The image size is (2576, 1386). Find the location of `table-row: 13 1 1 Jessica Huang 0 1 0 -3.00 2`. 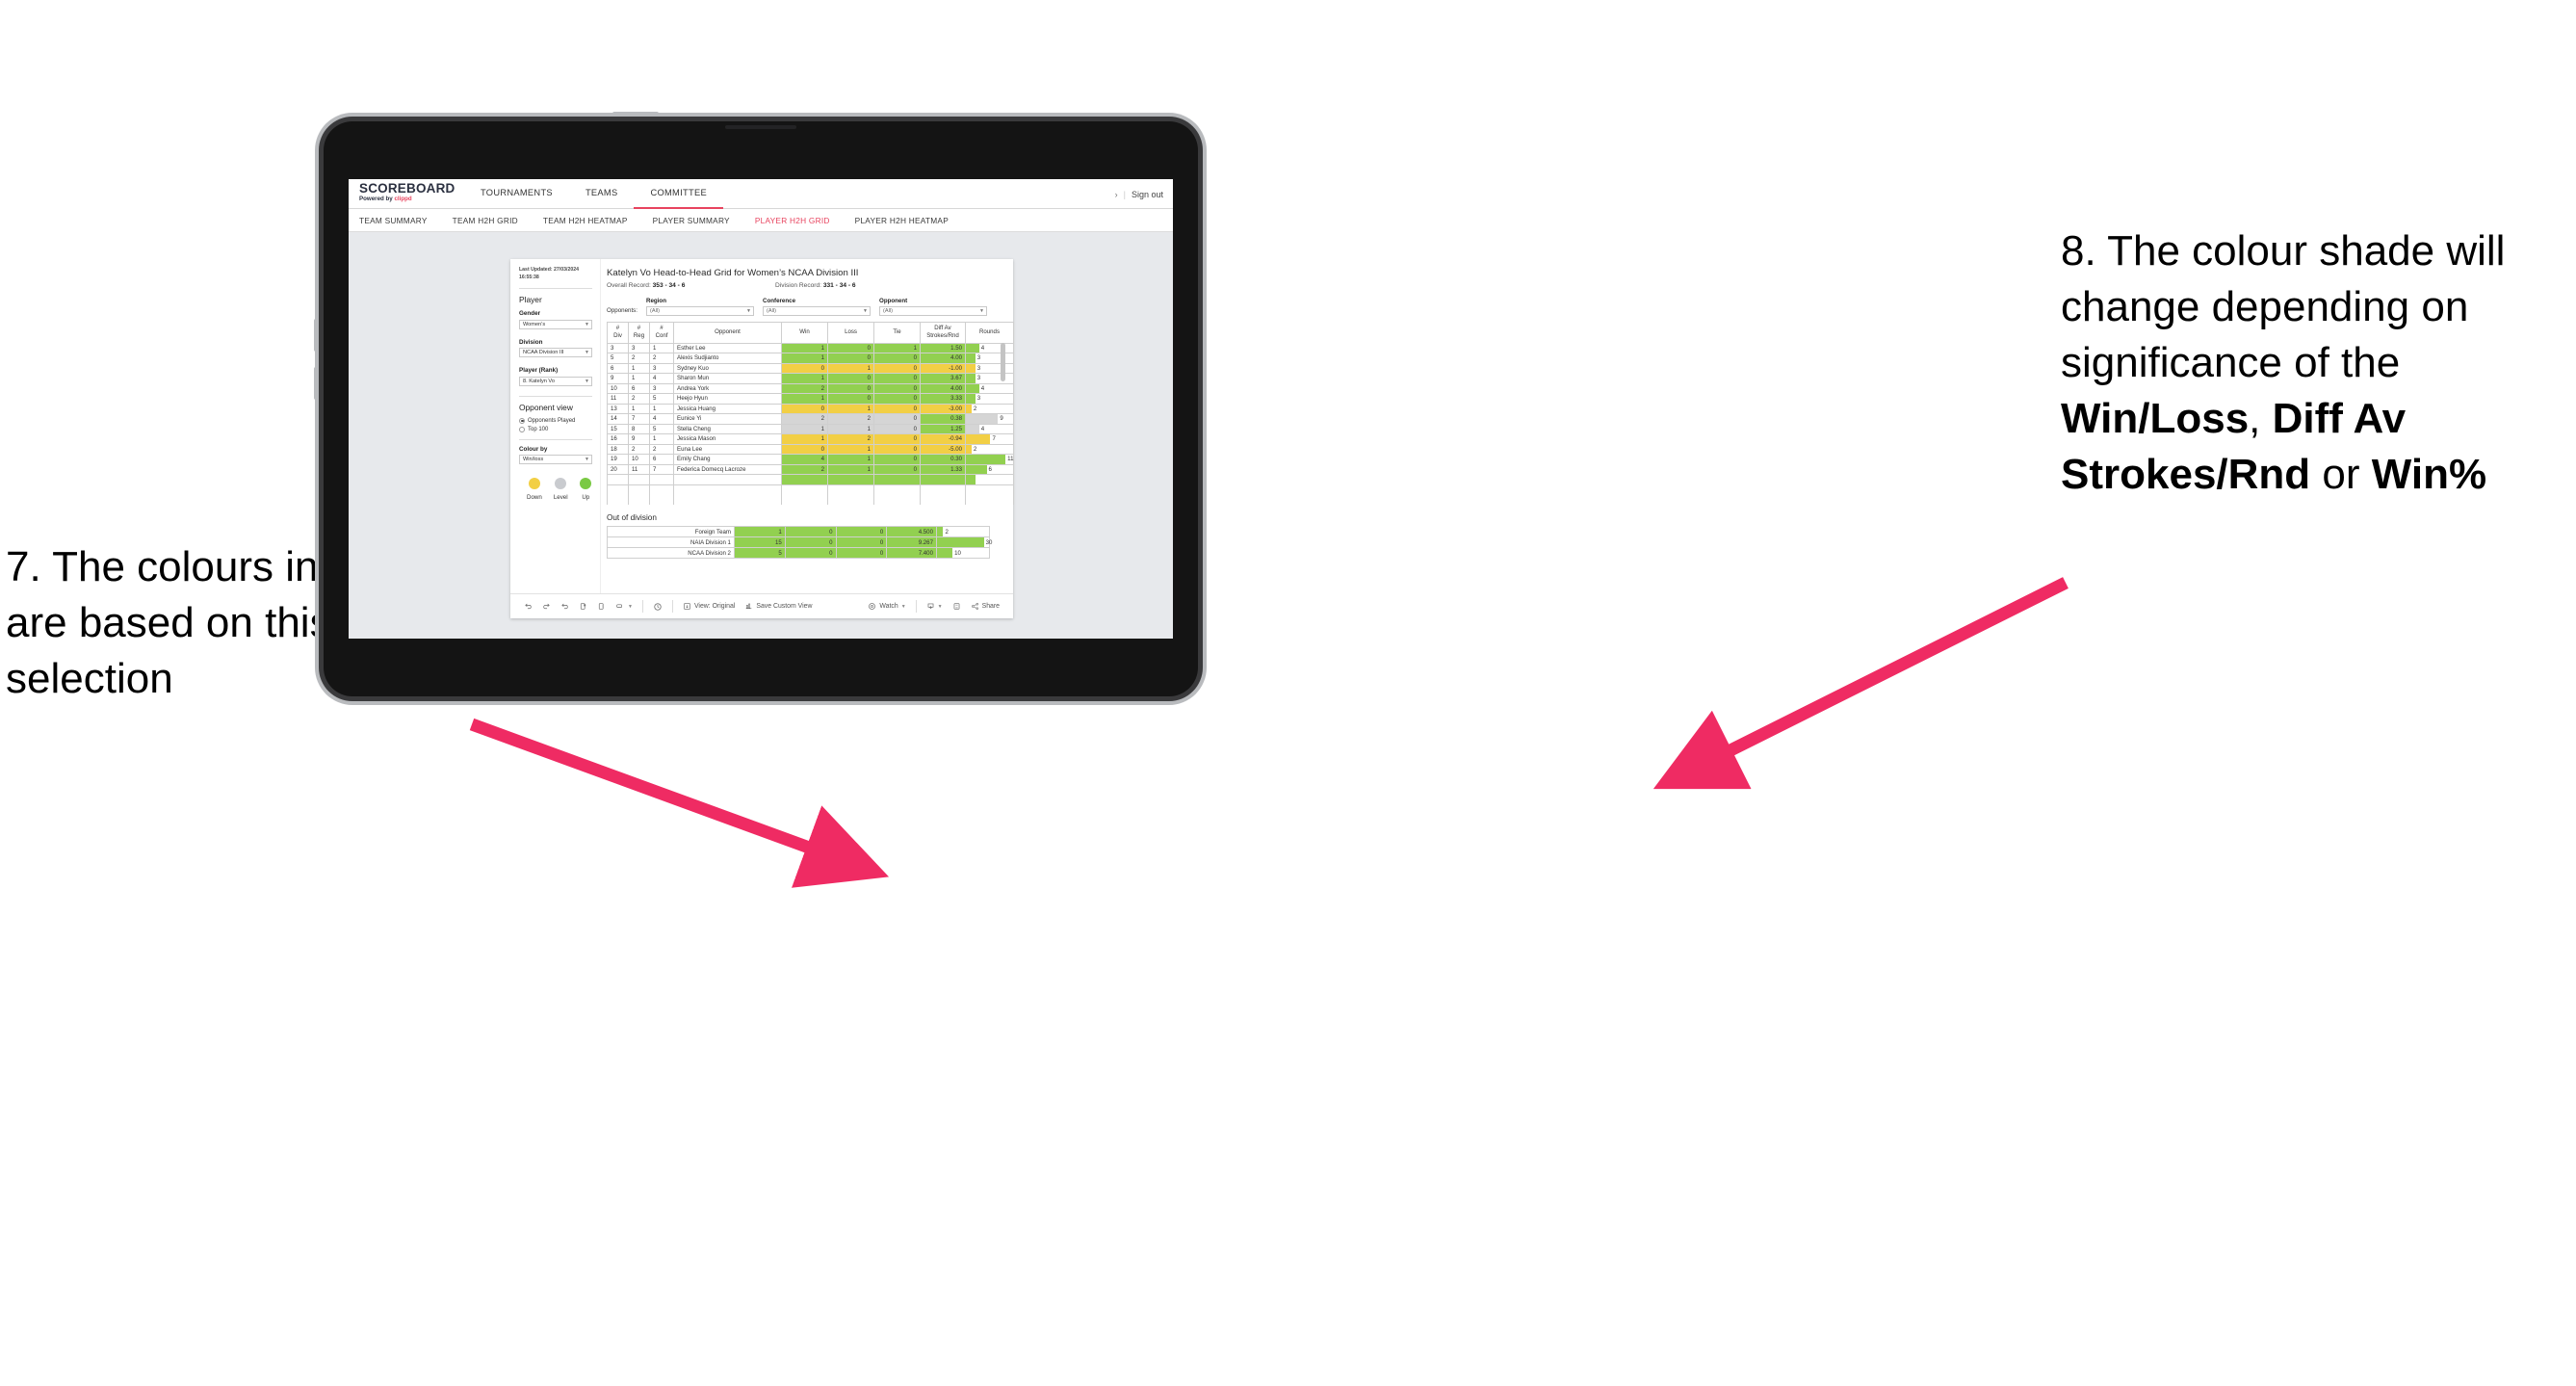

table-row: 13 1 1 Jessica Huang 0 1 0 -3.00 2 is located at coordinates (810, 408).